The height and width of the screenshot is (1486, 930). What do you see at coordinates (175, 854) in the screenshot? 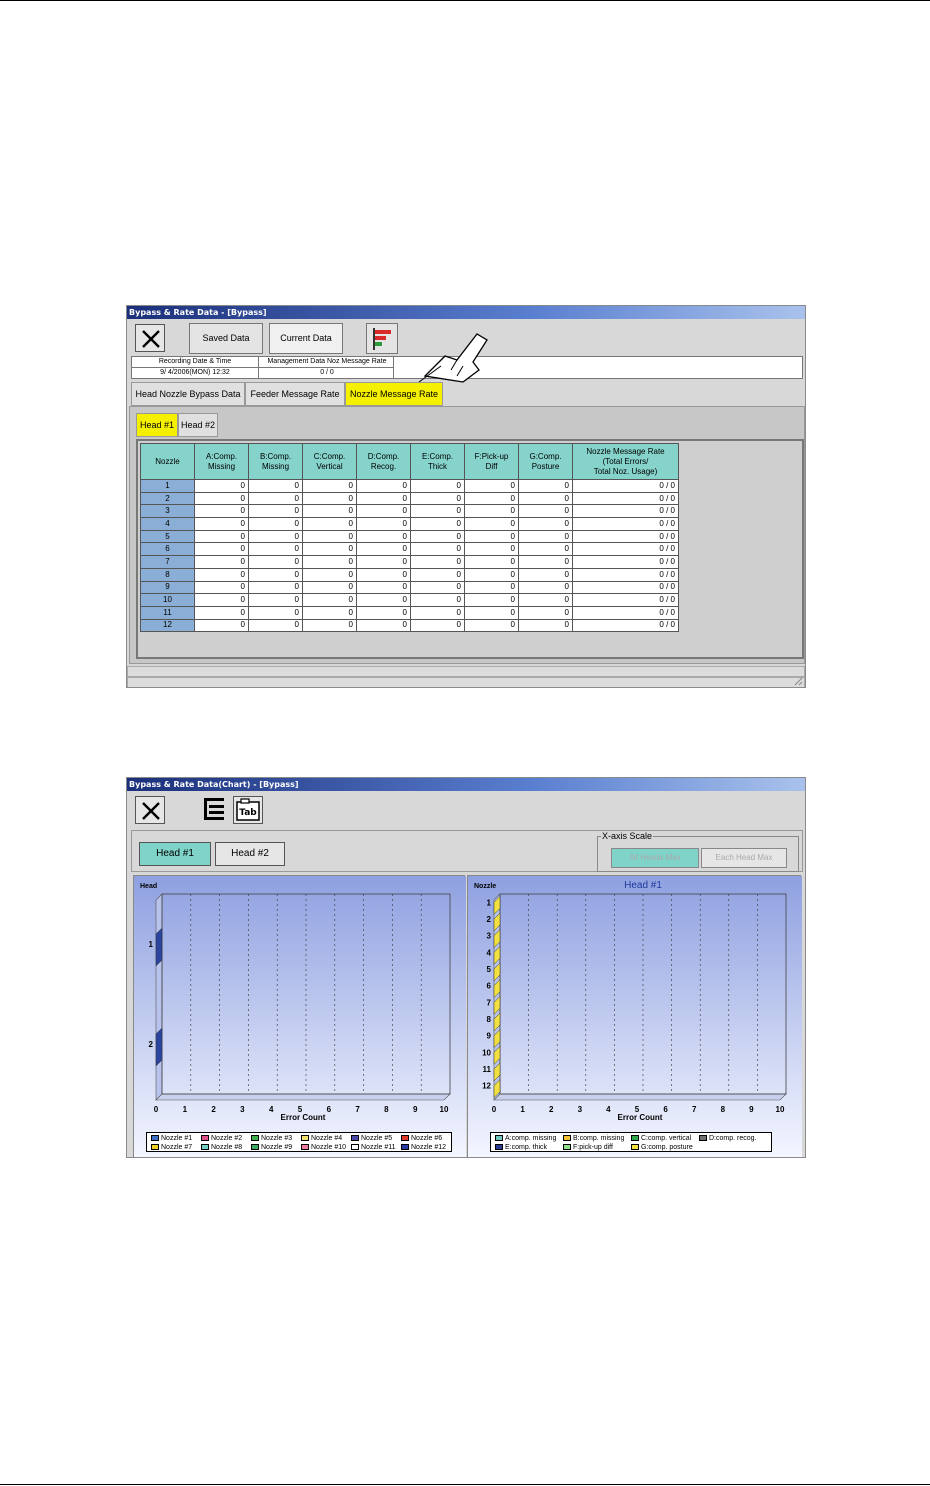
I see `head-1-button: Head #1` at bounding box center [175, 854].